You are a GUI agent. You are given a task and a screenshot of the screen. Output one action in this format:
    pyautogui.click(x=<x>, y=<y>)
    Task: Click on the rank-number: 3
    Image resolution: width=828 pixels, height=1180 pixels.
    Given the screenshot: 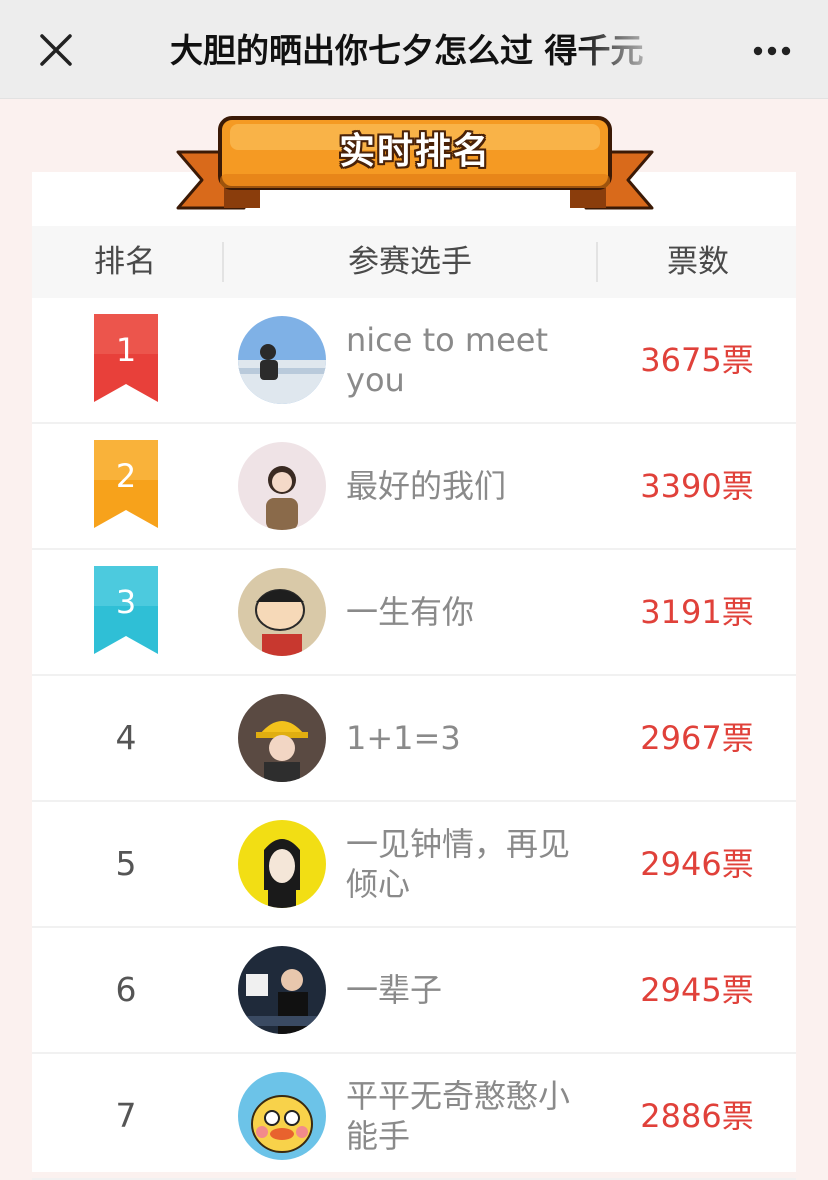 What is the action you would take?
    pyautogui.click(x=126, y=602)
    